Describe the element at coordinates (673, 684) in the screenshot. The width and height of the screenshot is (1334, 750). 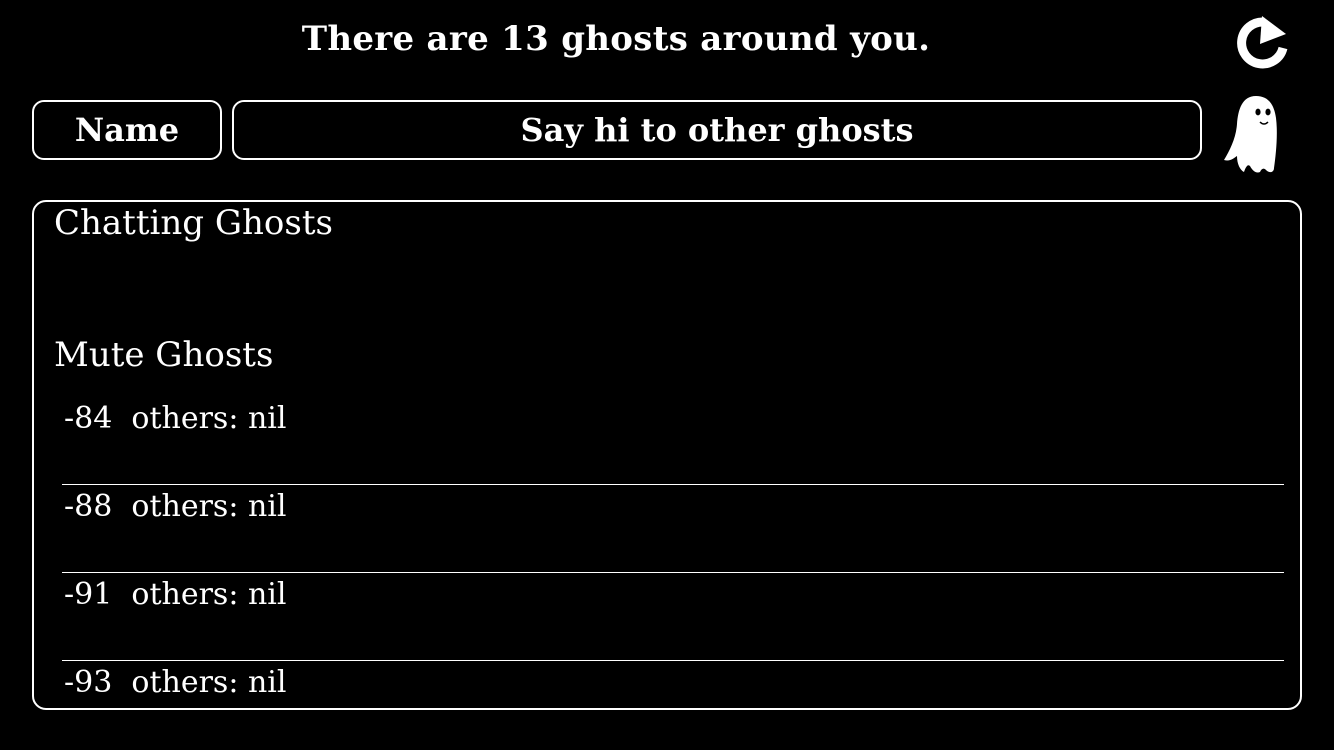
I see `list-item: -93 others: nil` at that location.